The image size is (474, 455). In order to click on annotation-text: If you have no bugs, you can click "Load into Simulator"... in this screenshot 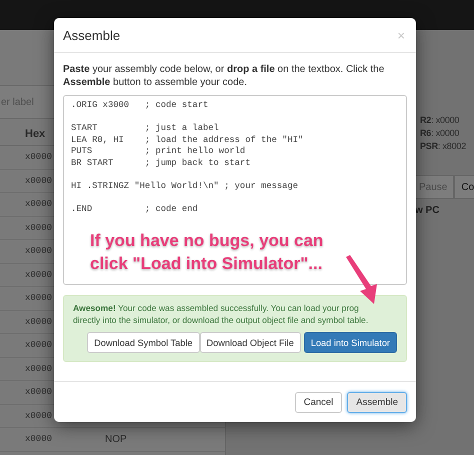, I will do `click(207, 252)`.